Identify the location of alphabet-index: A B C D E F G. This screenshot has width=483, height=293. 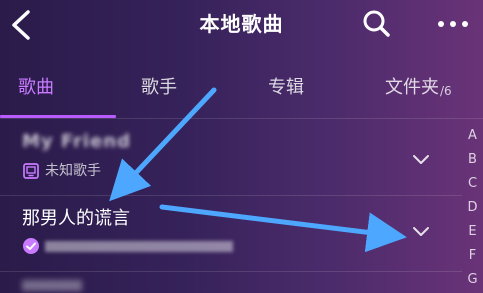
(472, 207).